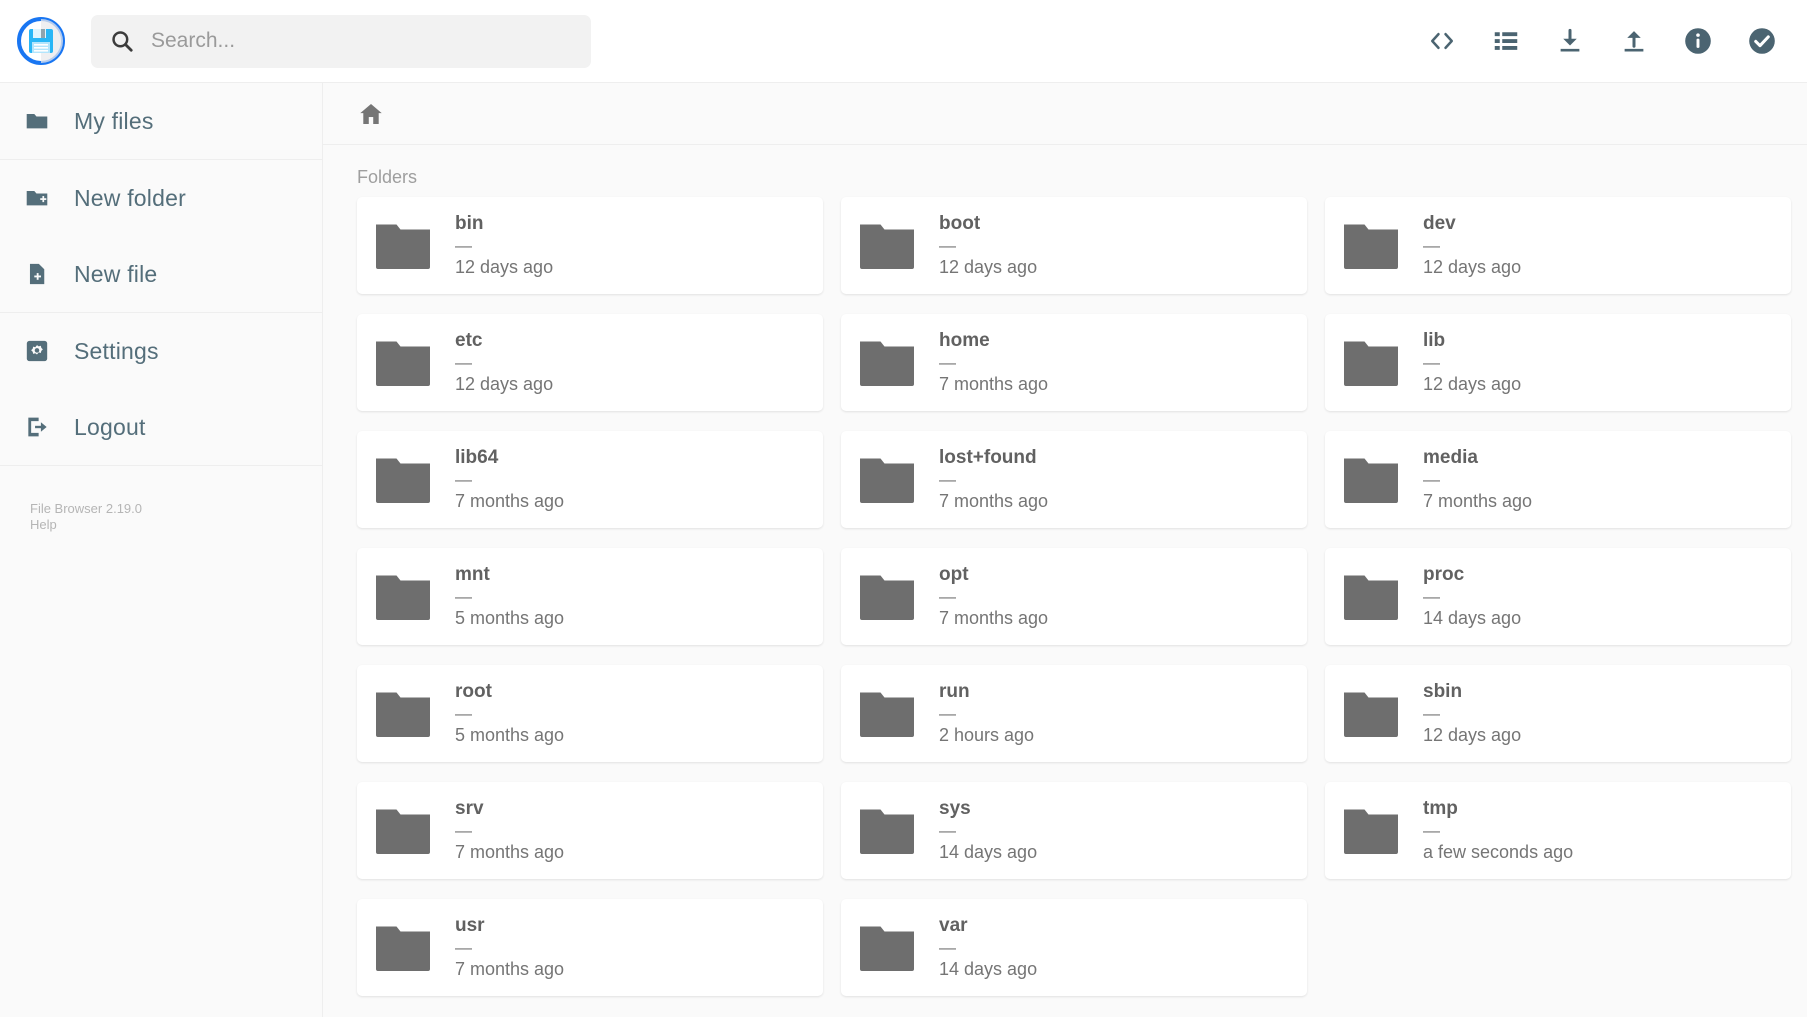  Describe the element at coordinates (1477, 480) in the screenshot. I see `folder-meta: media —7 months ago` at that location.